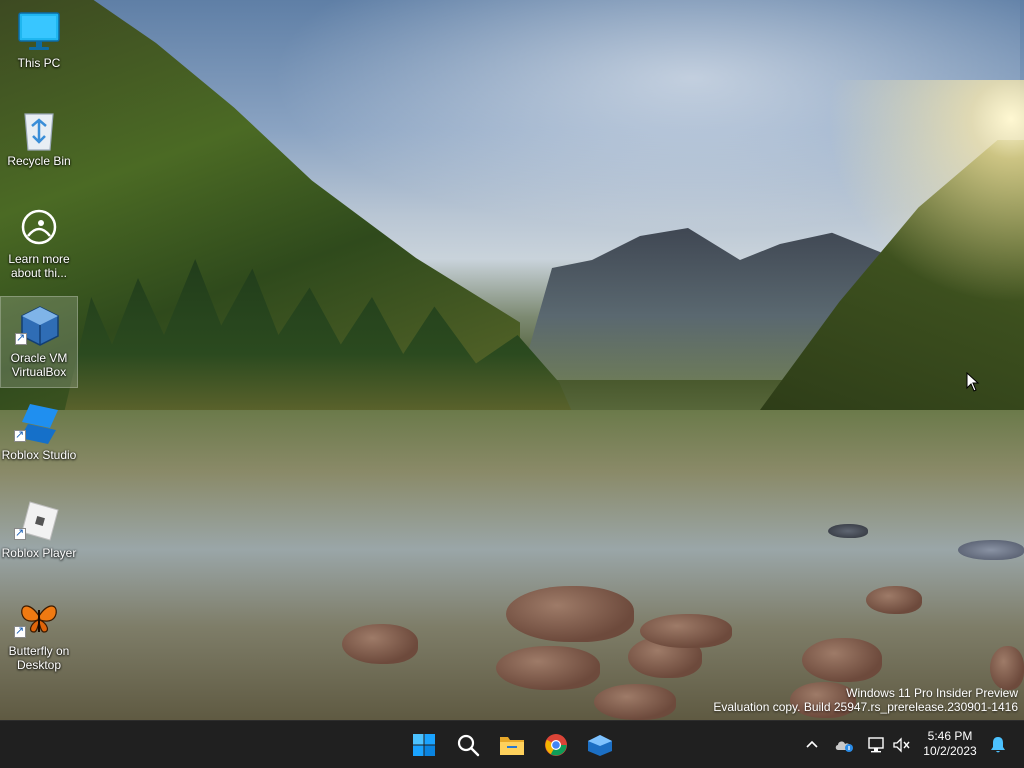 This screenshot has width=1024, height=768. I want to click on folder-icon, so click(512, 746).